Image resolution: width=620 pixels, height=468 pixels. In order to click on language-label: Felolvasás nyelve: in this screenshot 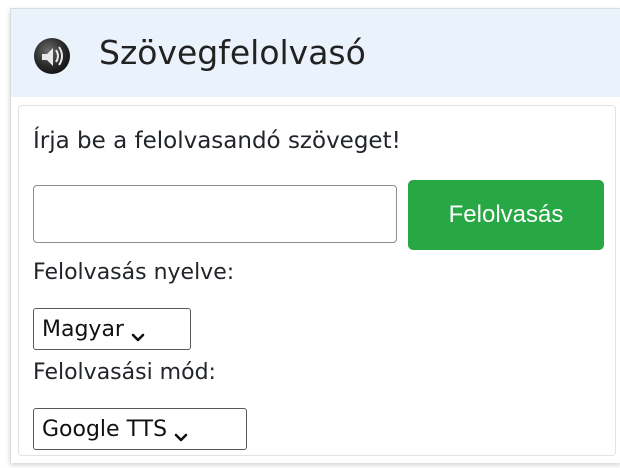, I will do `click(134, 272)`.